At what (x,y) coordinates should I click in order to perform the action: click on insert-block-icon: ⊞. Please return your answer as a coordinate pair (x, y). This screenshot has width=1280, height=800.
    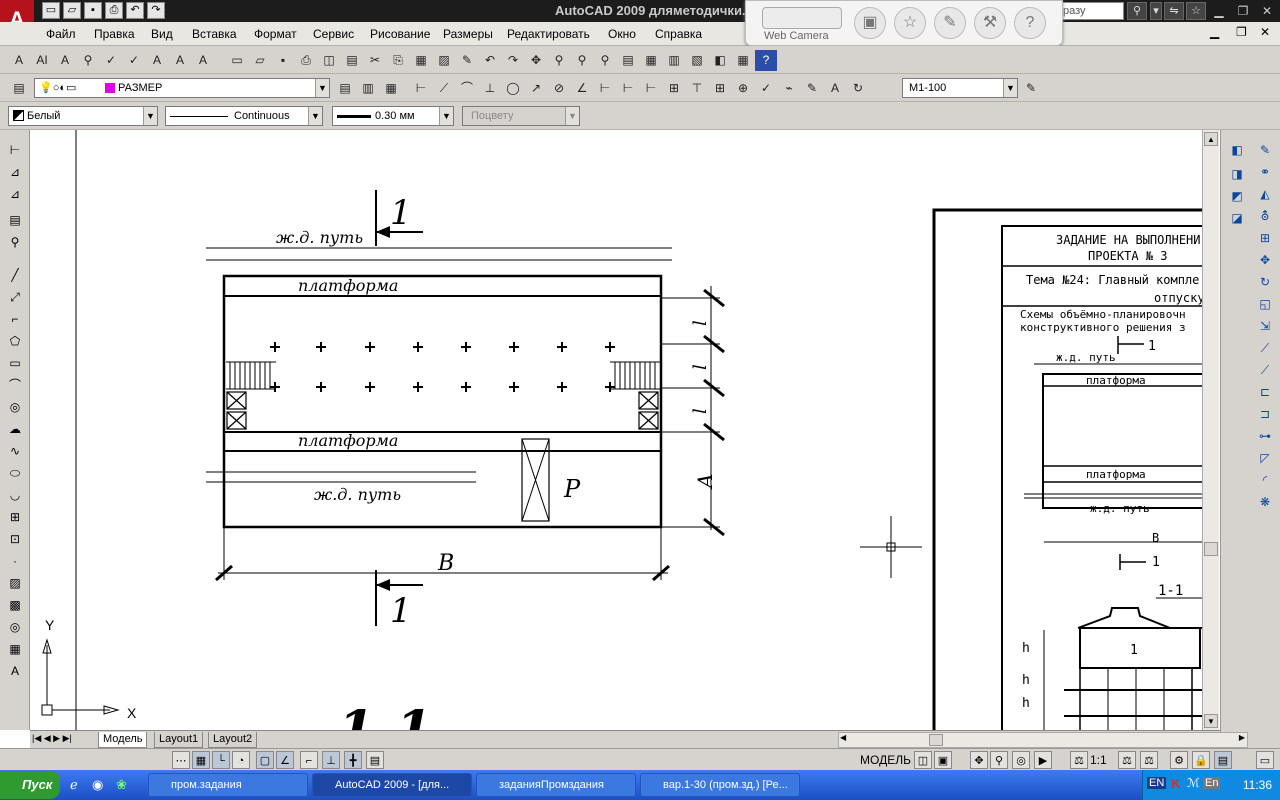
    Looking at the image, I should click on (15, 517).